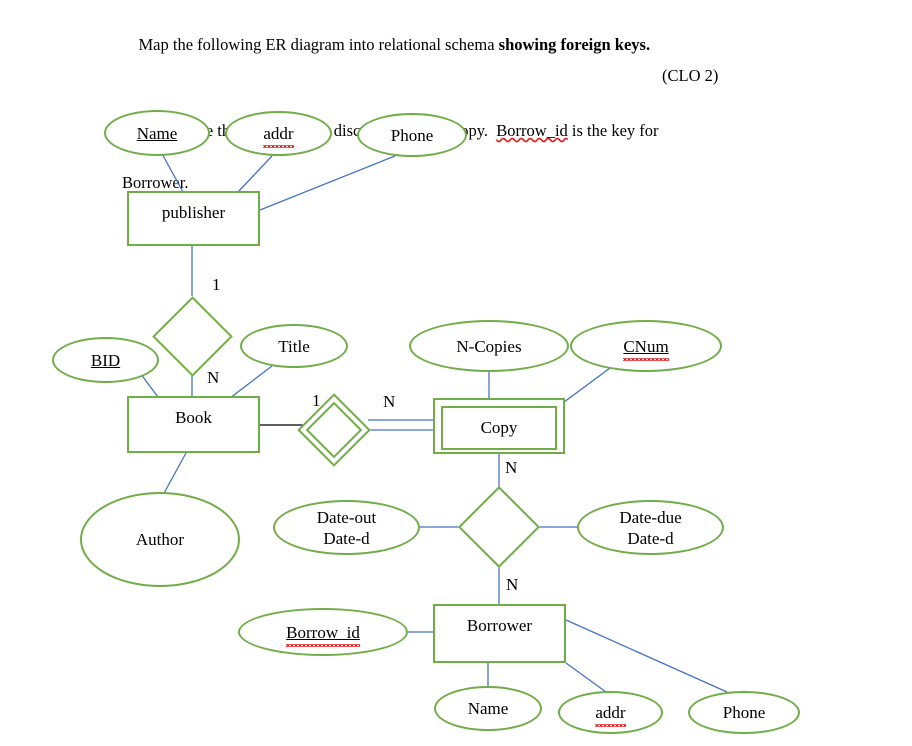 Image resolution: width=912 pixels, height=746 pixels. I want to click on attribute-label: BID, so click(105, 360).